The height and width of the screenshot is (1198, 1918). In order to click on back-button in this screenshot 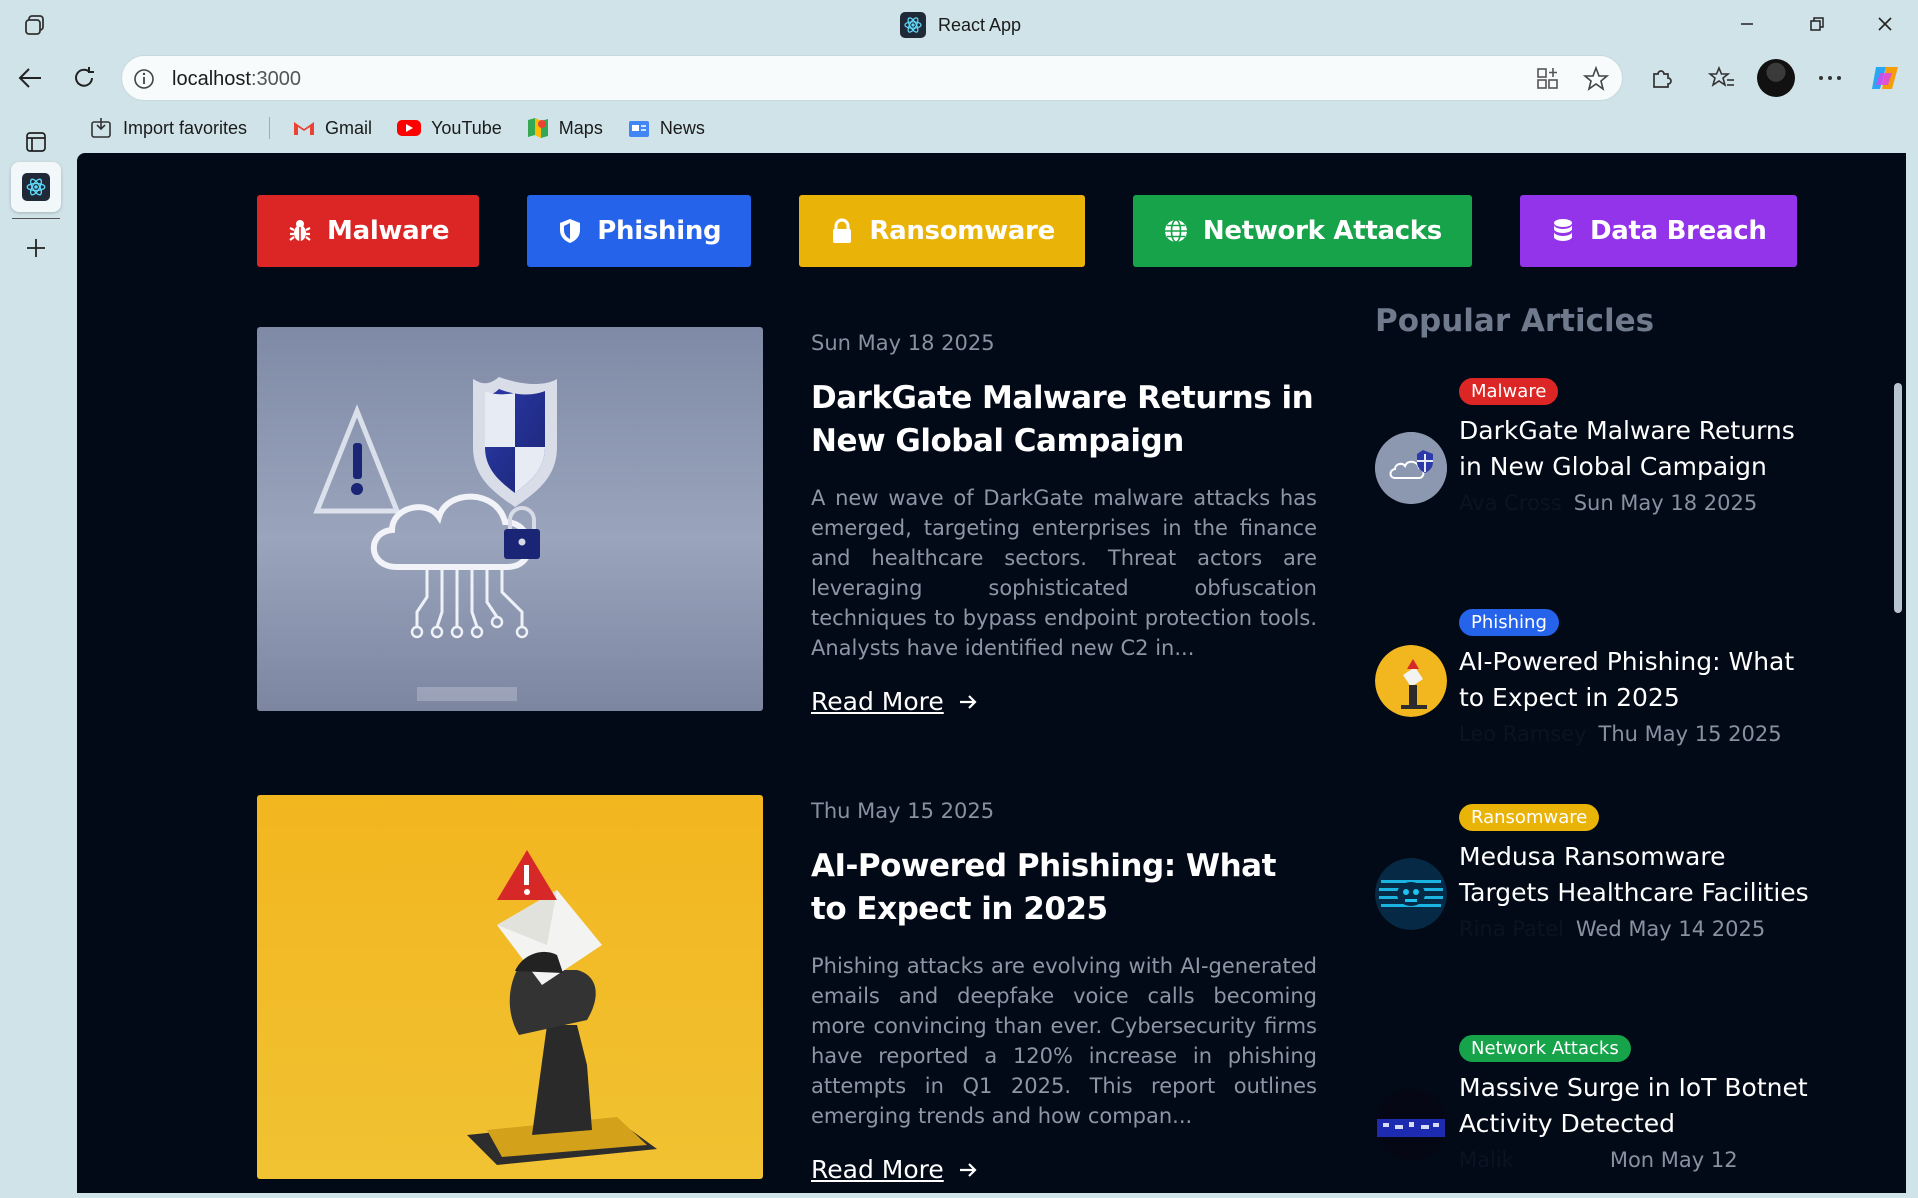, I will do `click(30, 78)`.